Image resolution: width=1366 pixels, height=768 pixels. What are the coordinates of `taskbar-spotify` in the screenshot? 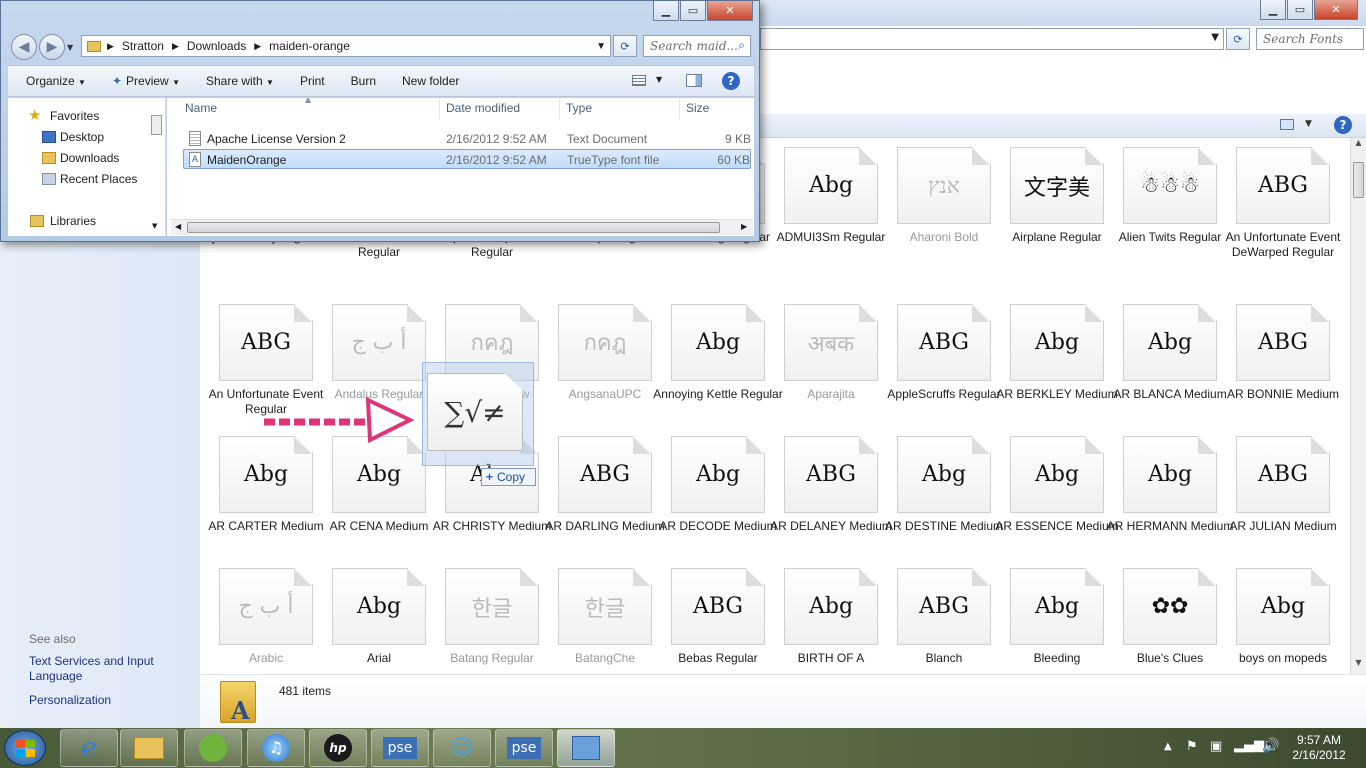 It's located at (213, 748).